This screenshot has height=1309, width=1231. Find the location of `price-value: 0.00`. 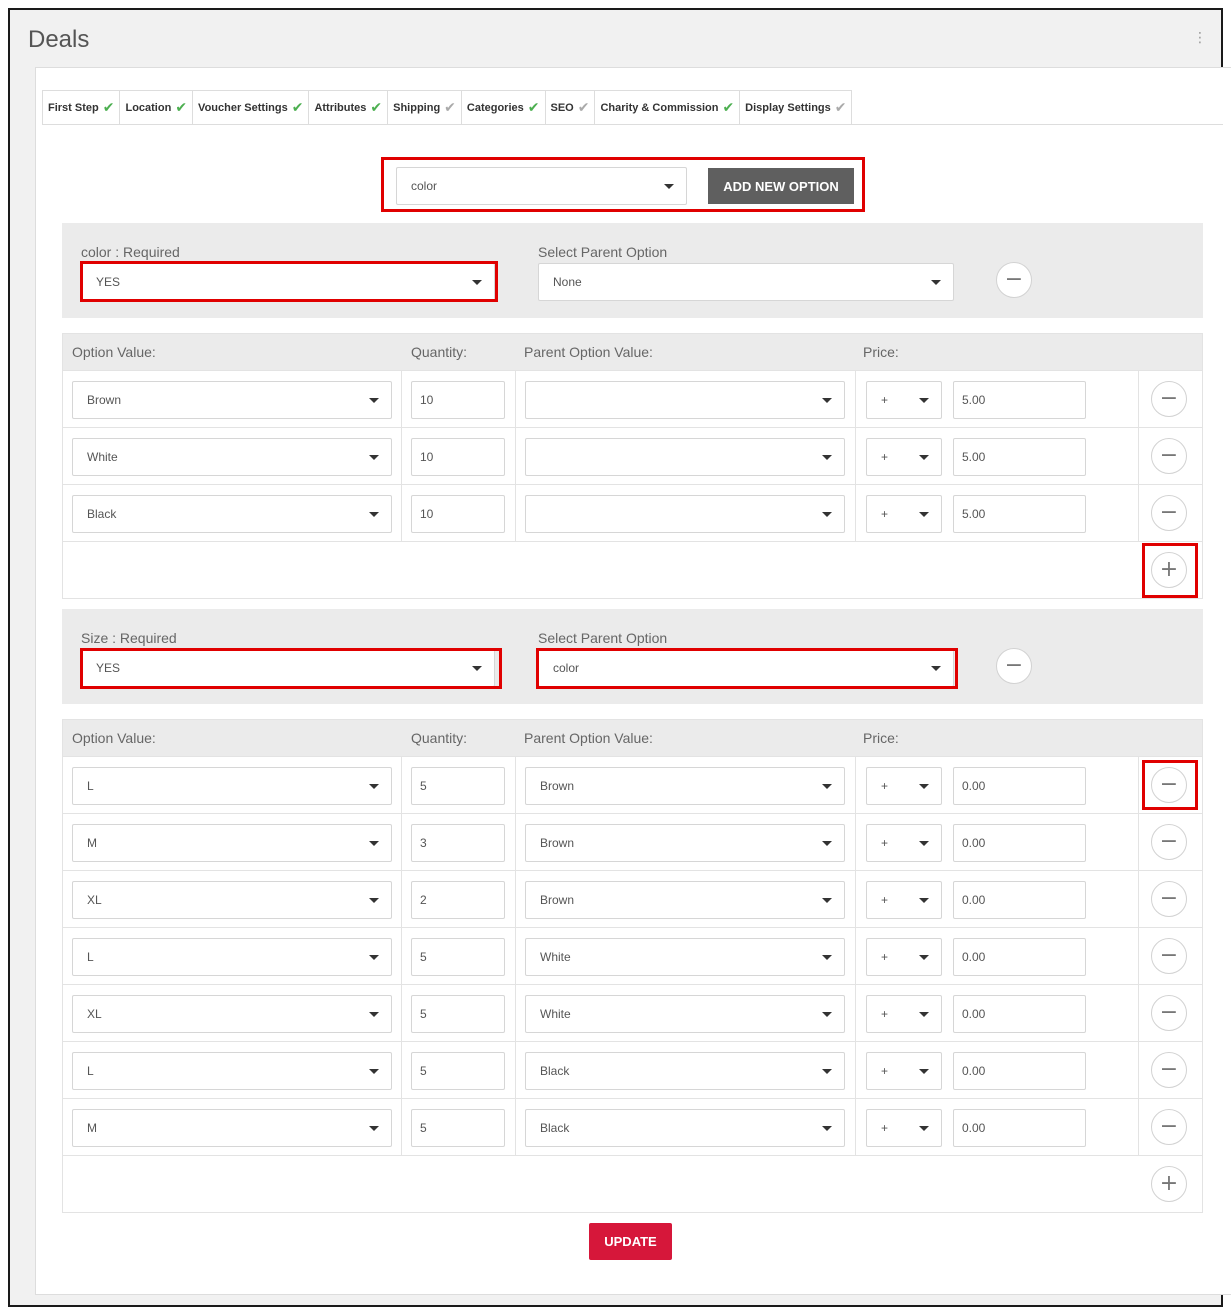

price-value: 0.00 is located at coordinates (974, 900).